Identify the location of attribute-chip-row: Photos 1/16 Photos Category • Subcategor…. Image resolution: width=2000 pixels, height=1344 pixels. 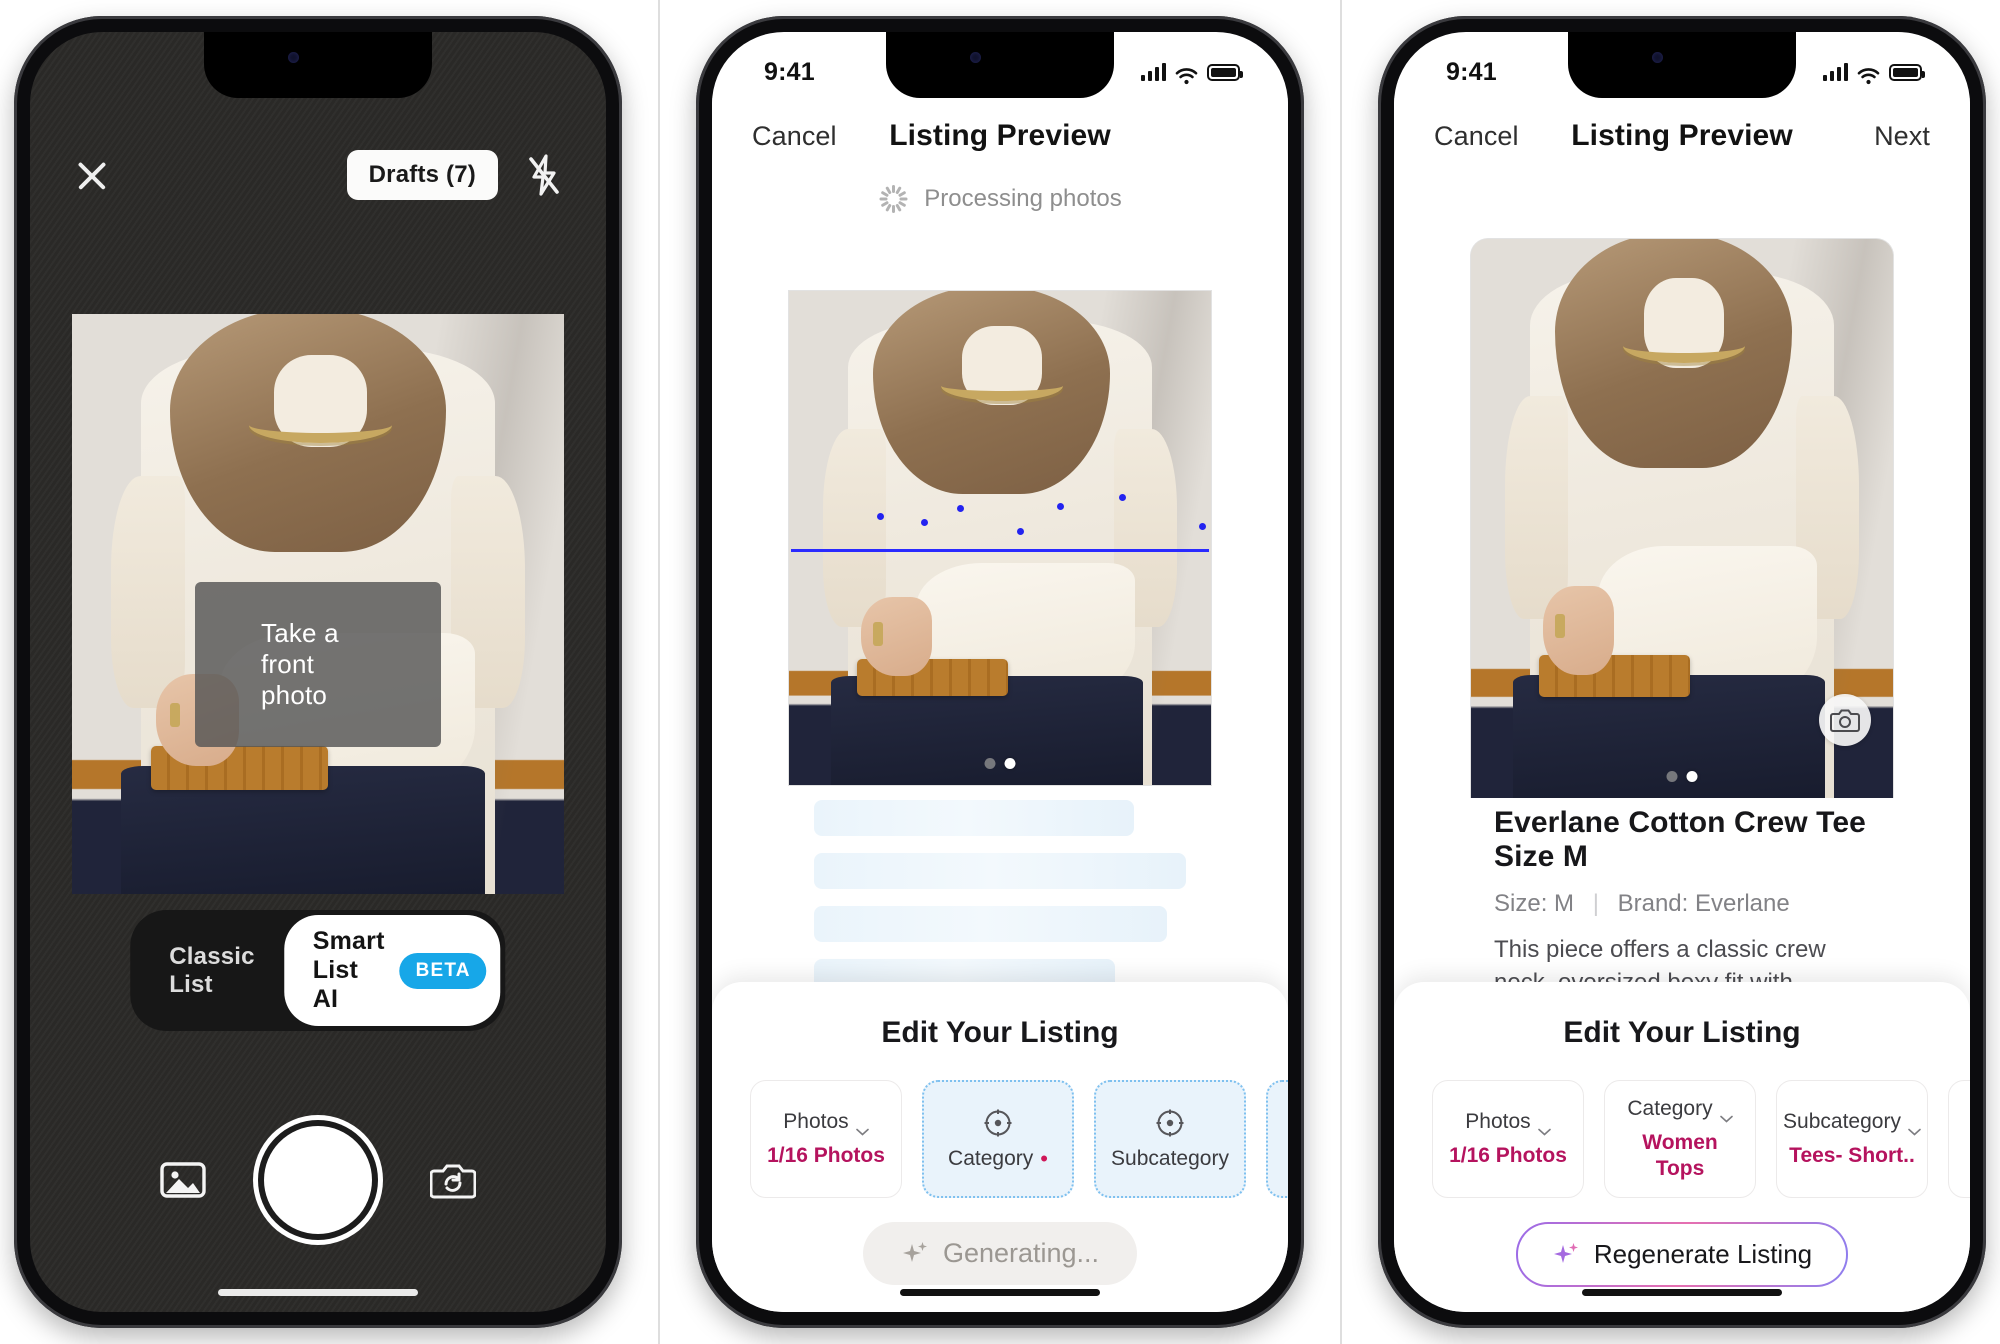
(1000, 1124).